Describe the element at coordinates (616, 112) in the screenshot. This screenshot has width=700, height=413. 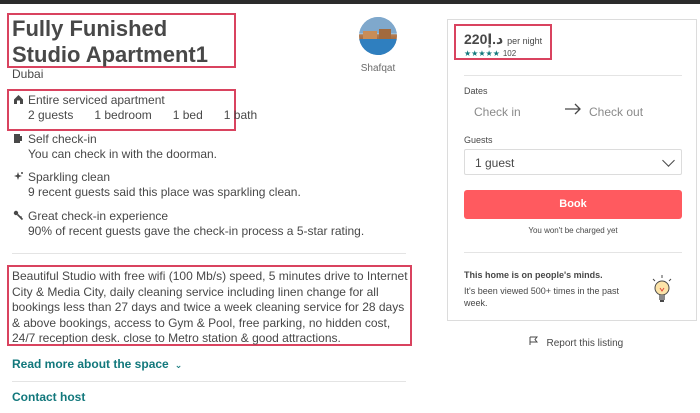
I see `check-out-input: Check out` at that location.